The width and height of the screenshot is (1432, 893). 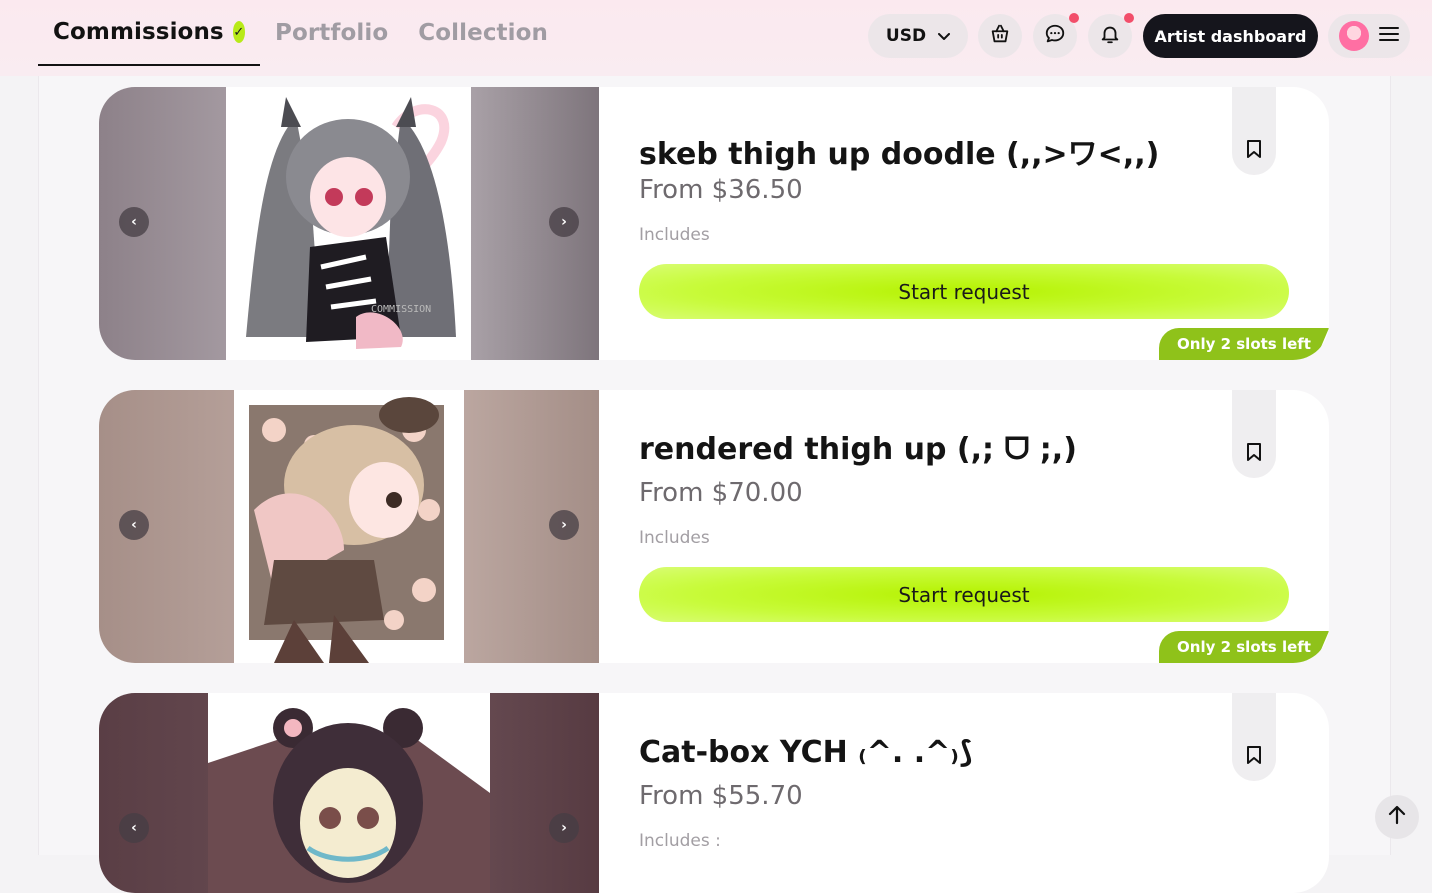 I want to click on currency-label: USD, so click(x=906, y=36).